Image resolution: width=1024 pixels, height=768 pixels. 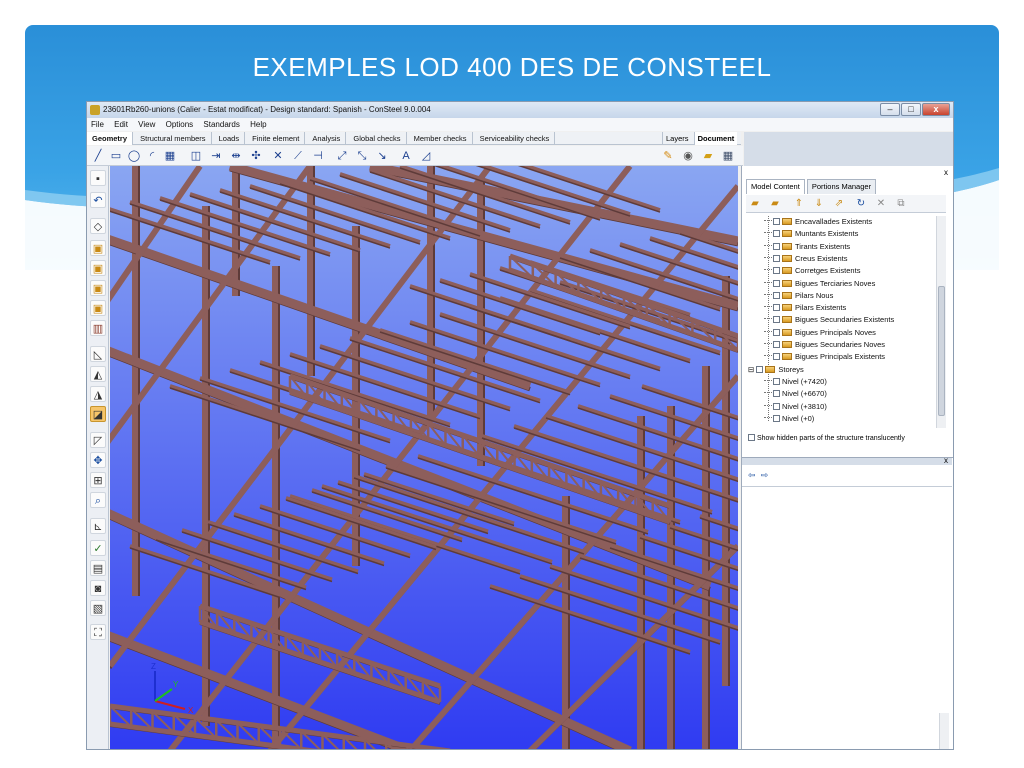 What do you see at coordinates (98, 200) in the screenshot?
I see `undo-icon: ↶` at bounding box center [98, 200].